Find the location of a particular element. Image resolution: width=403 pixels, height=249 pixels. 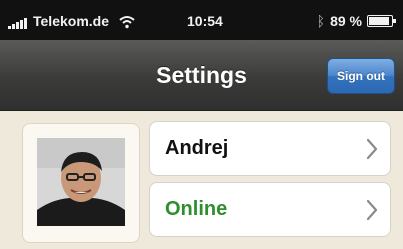

battery-percent: 89 % is located at coordinates (346, 21).